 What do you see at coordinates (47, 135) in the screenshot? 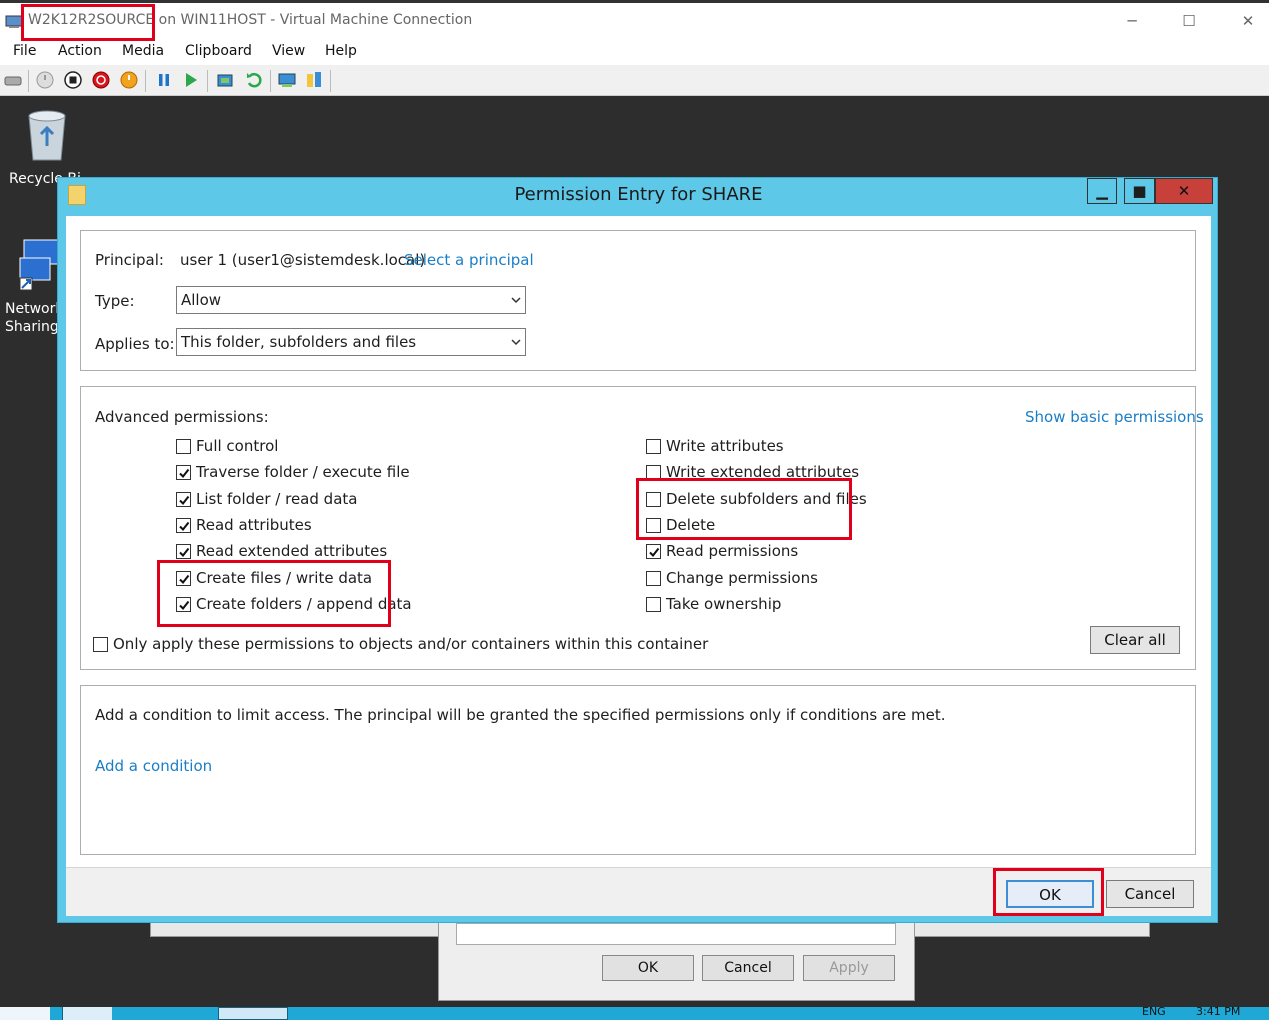
I see `recycle-bin-icon` at bounding box center [47, 135].